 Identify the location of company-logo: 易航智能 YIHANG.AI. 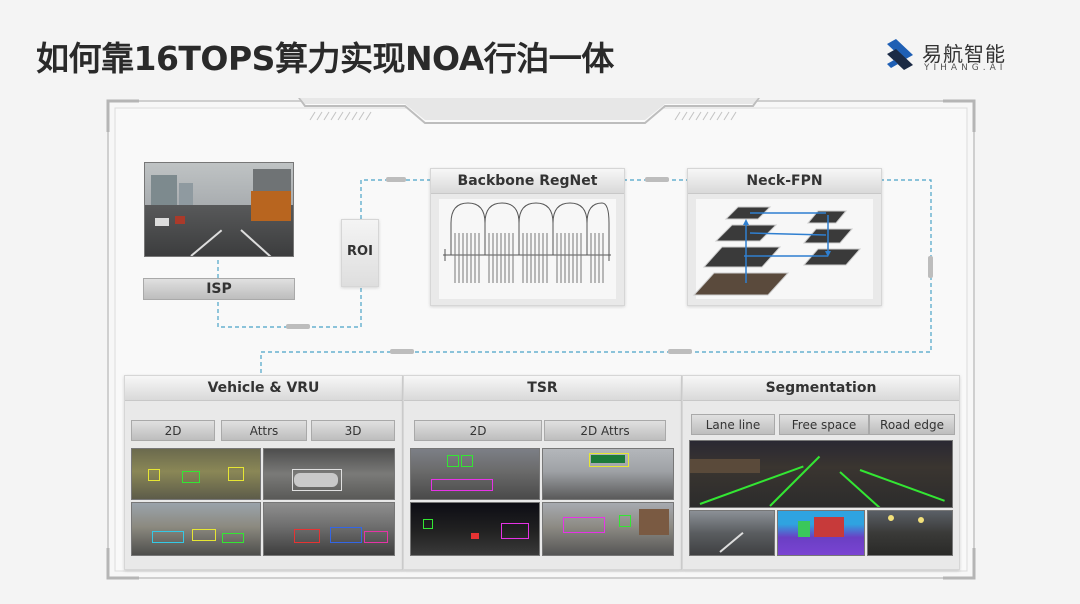
(964, 56).